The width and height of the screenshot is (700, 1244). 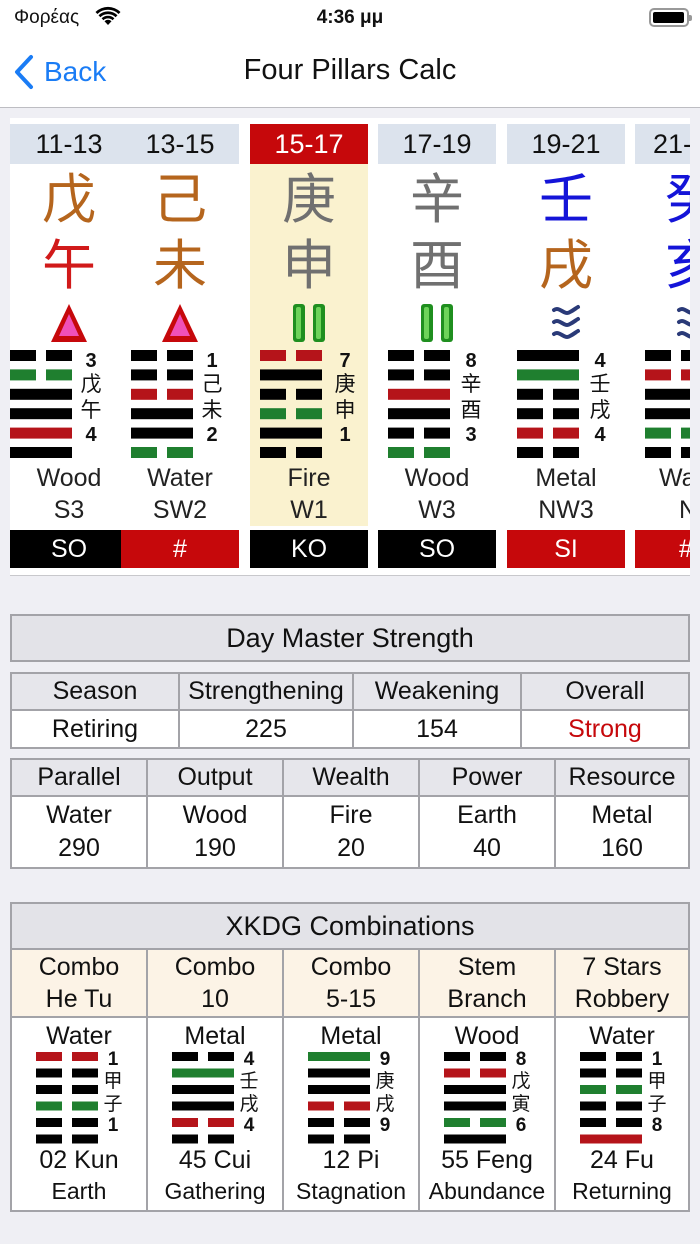 I want to click on combo-element: Water, so click(x=79, y=1036).